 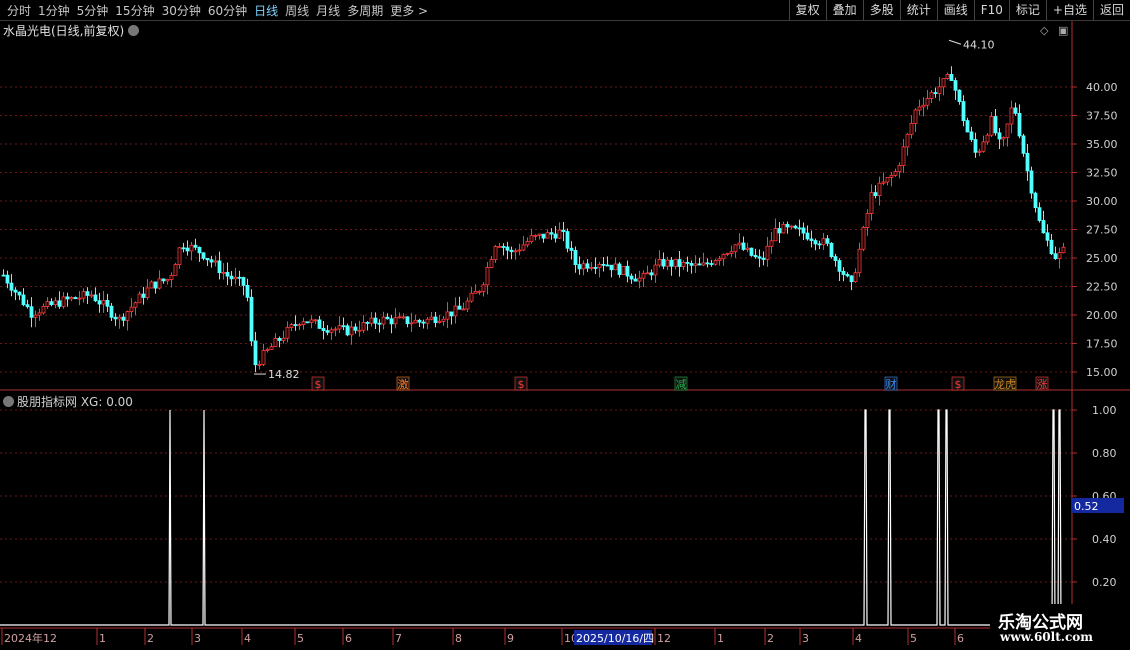 I want to click on current-value-label: 0.52, so click(x=1086, y=506).